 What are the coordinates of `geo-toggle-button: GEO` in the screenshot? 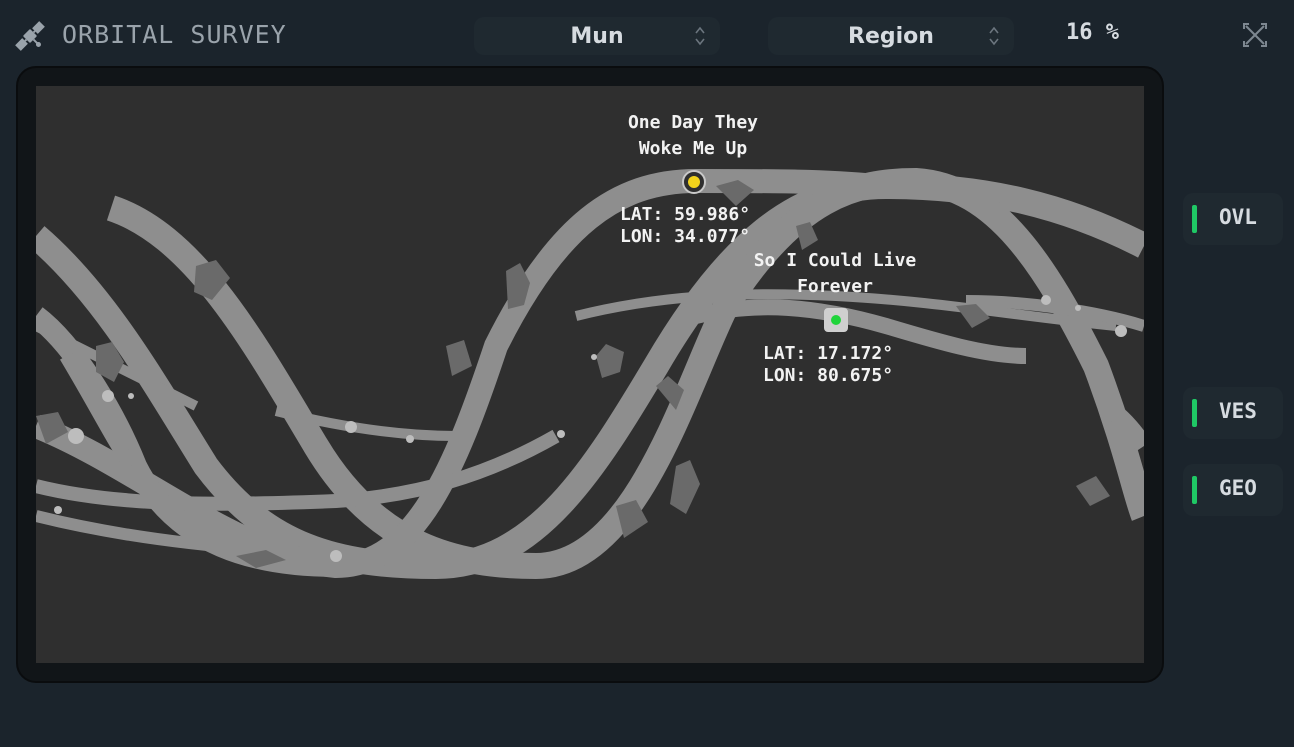 It's located at (1233, 490).